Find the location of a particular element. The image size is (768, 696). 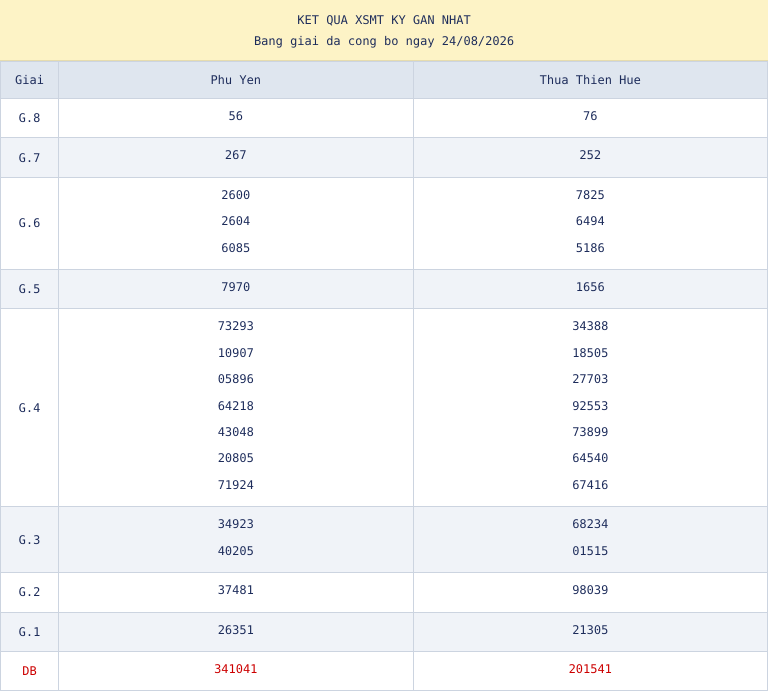

result-number: 5186 is located at coordinates (590, 248).